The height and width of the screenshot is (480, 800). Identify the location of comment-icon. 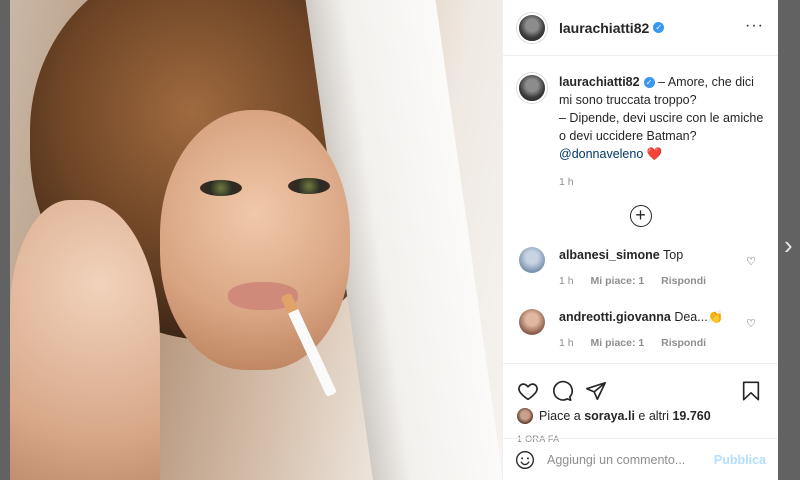
(562, 391).